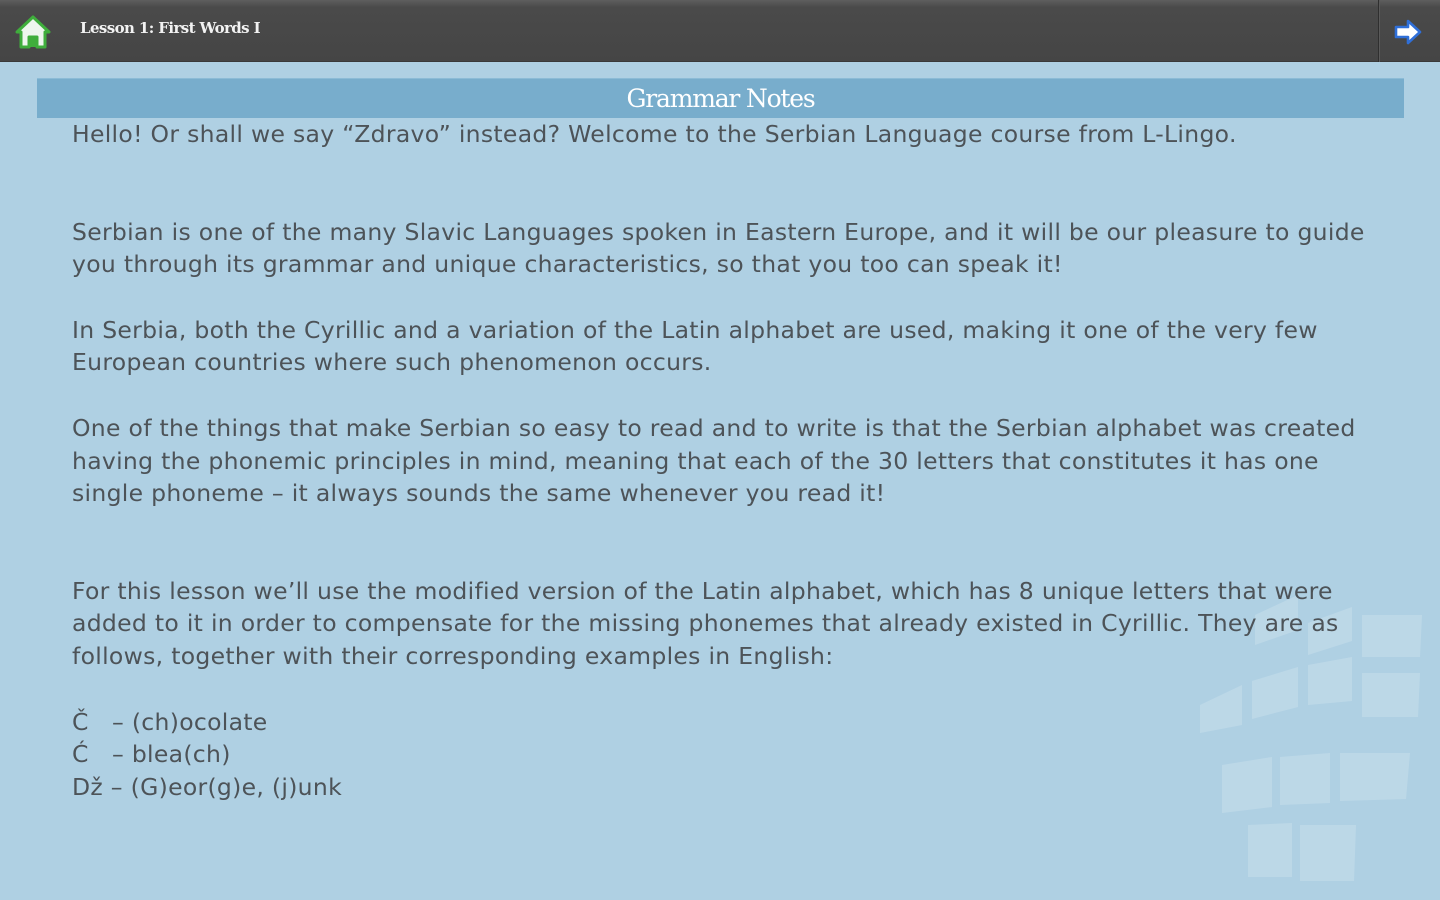 Image resolution: width=1440 pixels, height=900 pixels. Describe the element at coordinates (720, 31) in the screenshot. I see `top-bar: Lesson 1: First Words I` at that location.